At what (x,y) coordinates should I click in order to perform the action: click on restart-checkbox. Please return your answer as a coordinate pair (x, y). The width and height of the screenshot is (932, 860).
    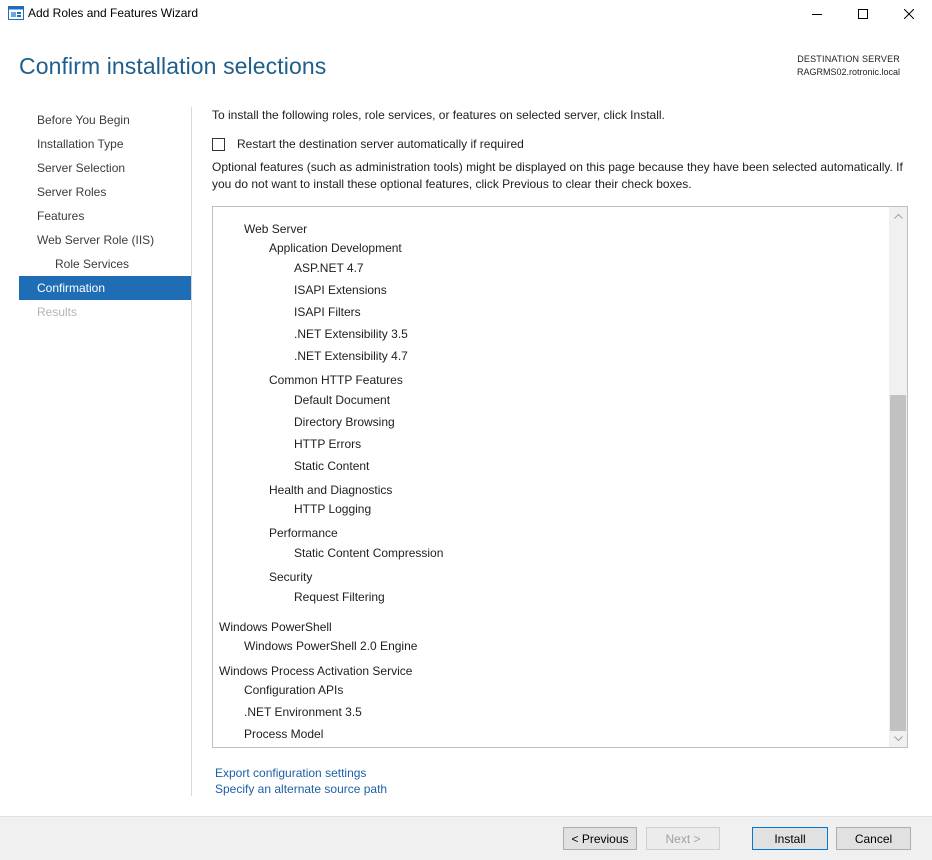
    Looking at the image, I should click on (218, 144).